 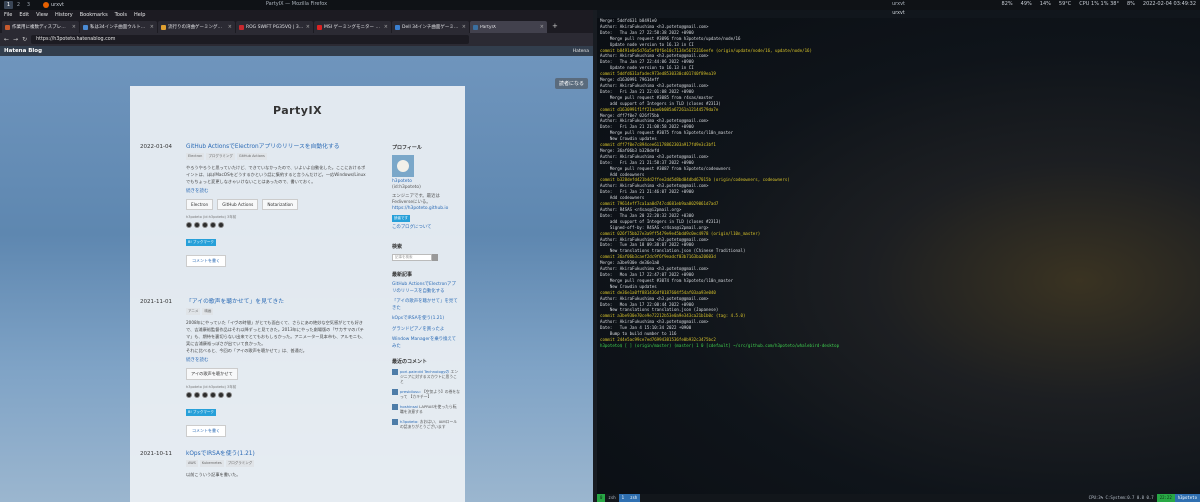 What do you see at coordinates (156, 454) in the screenshot?
I see `entry-date: 2021-10-11` at bounding box center [156, 454].